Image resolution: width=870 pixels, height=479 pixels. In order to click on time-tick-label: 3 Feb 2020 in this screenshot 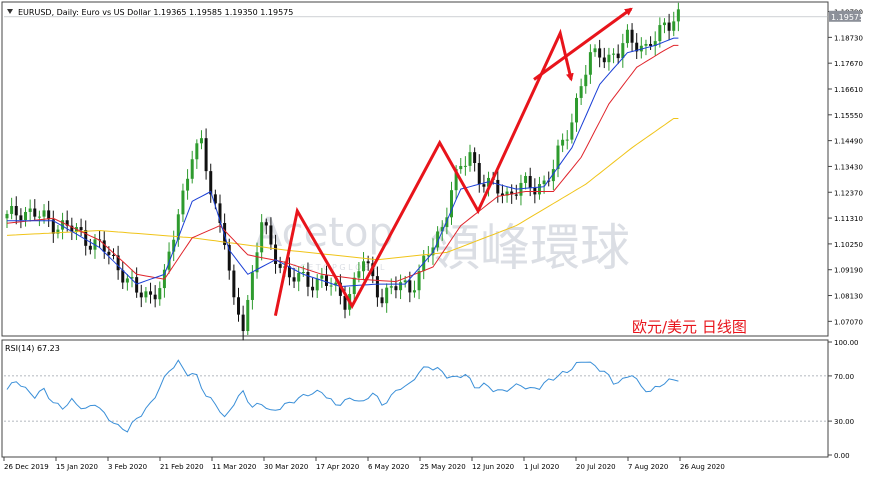, I will do `click(127, 467)`.